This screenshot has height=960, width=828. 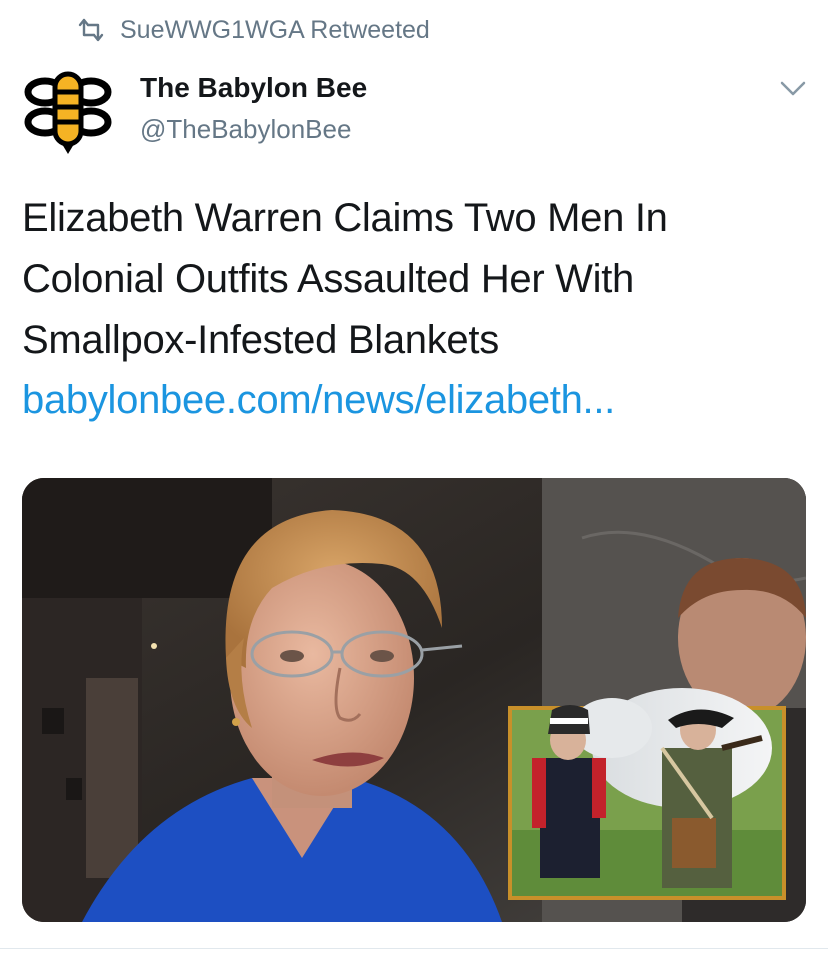 I want to click on babylon-bee-logo, so click(x=68, y=112).